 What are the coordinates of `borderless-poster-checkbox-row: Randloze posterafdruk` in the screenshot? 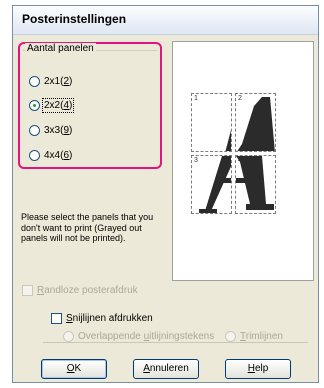 It's located at (80, 290).